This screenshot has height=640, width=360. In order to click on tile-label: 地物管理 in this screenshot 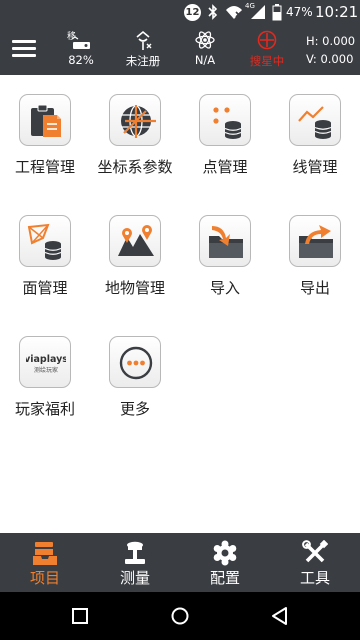, I will do `click(134, 288)`.